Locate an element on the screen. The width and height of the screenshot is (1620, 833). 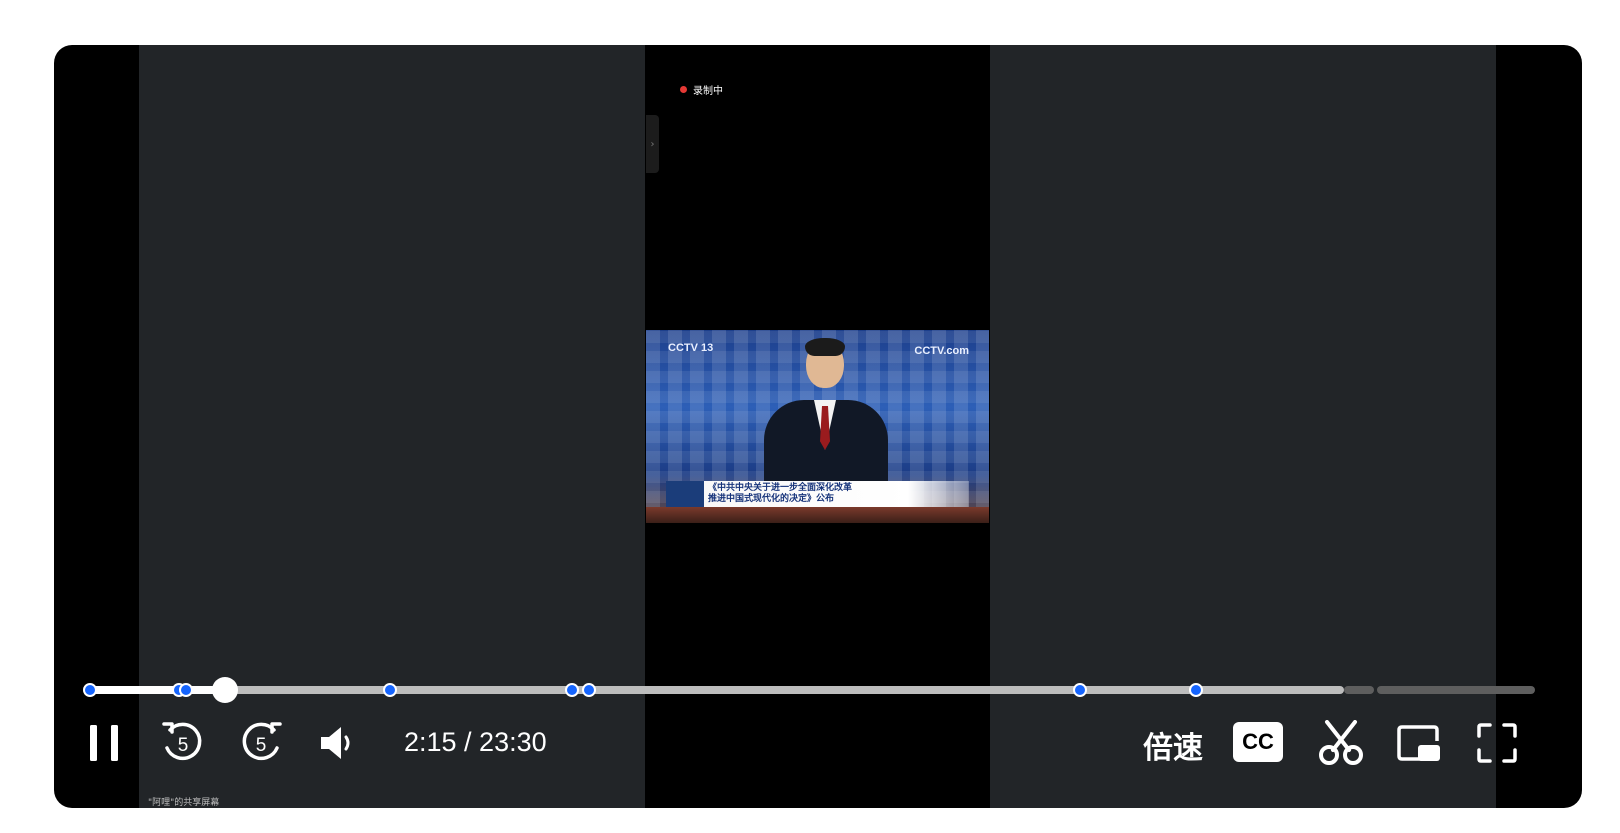
volume-icon is located at coordinates (335, 743).